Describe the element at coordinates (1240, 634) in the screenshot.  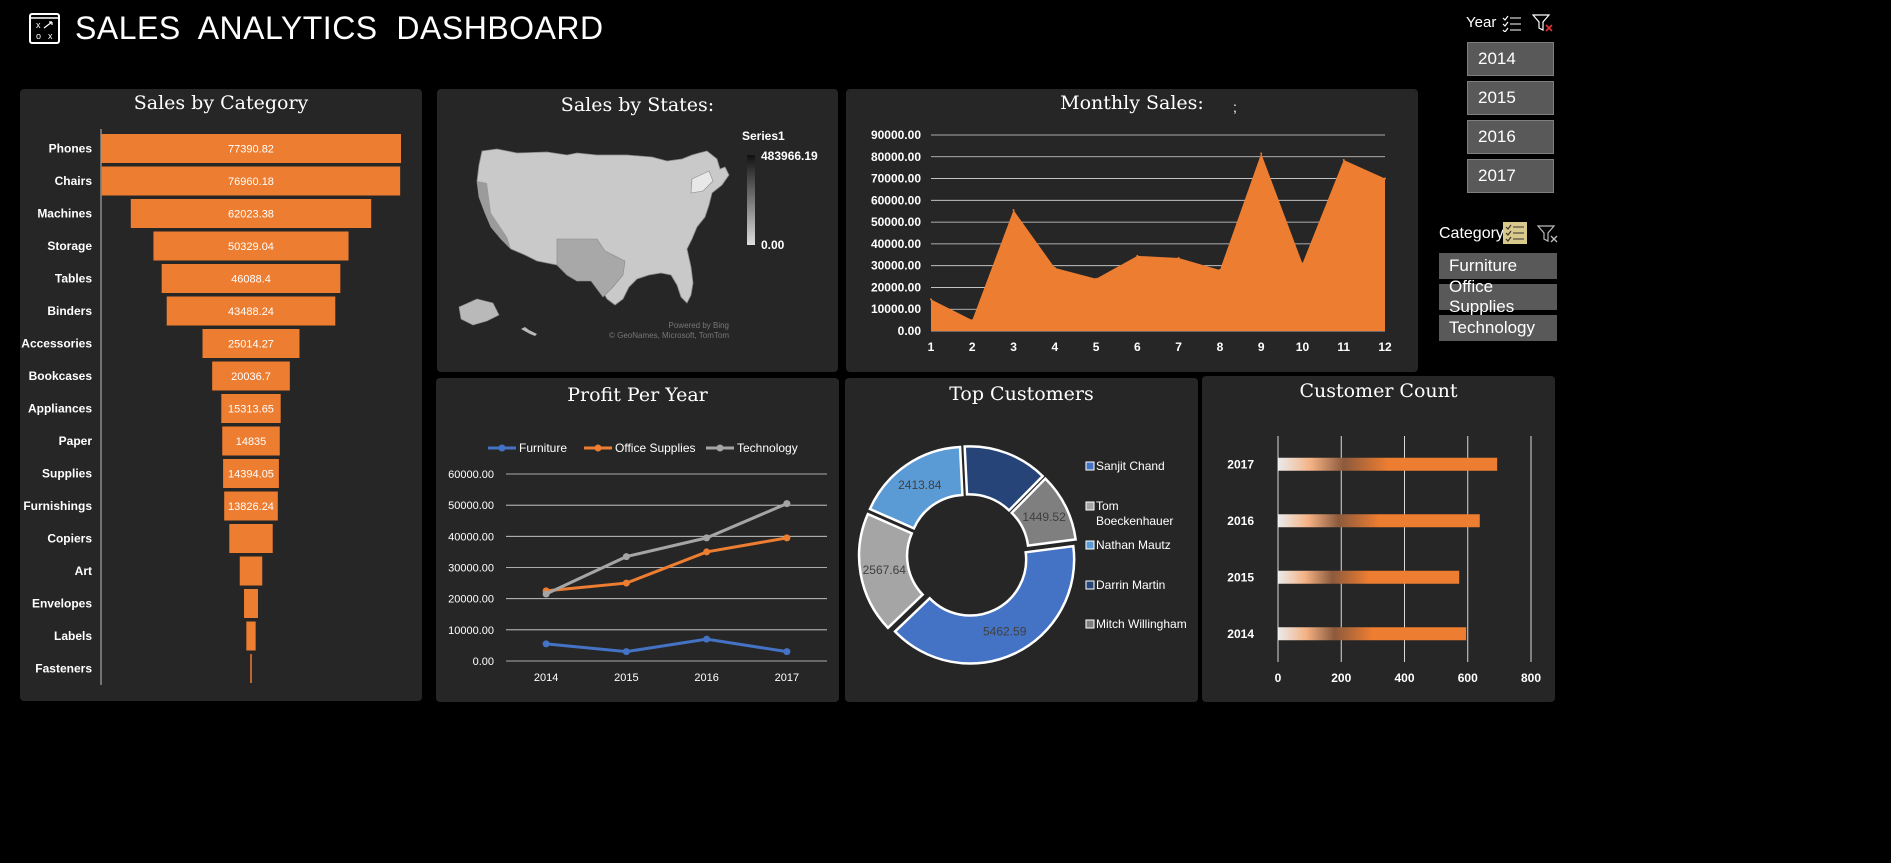
I see `category-label: 2014` at that location.